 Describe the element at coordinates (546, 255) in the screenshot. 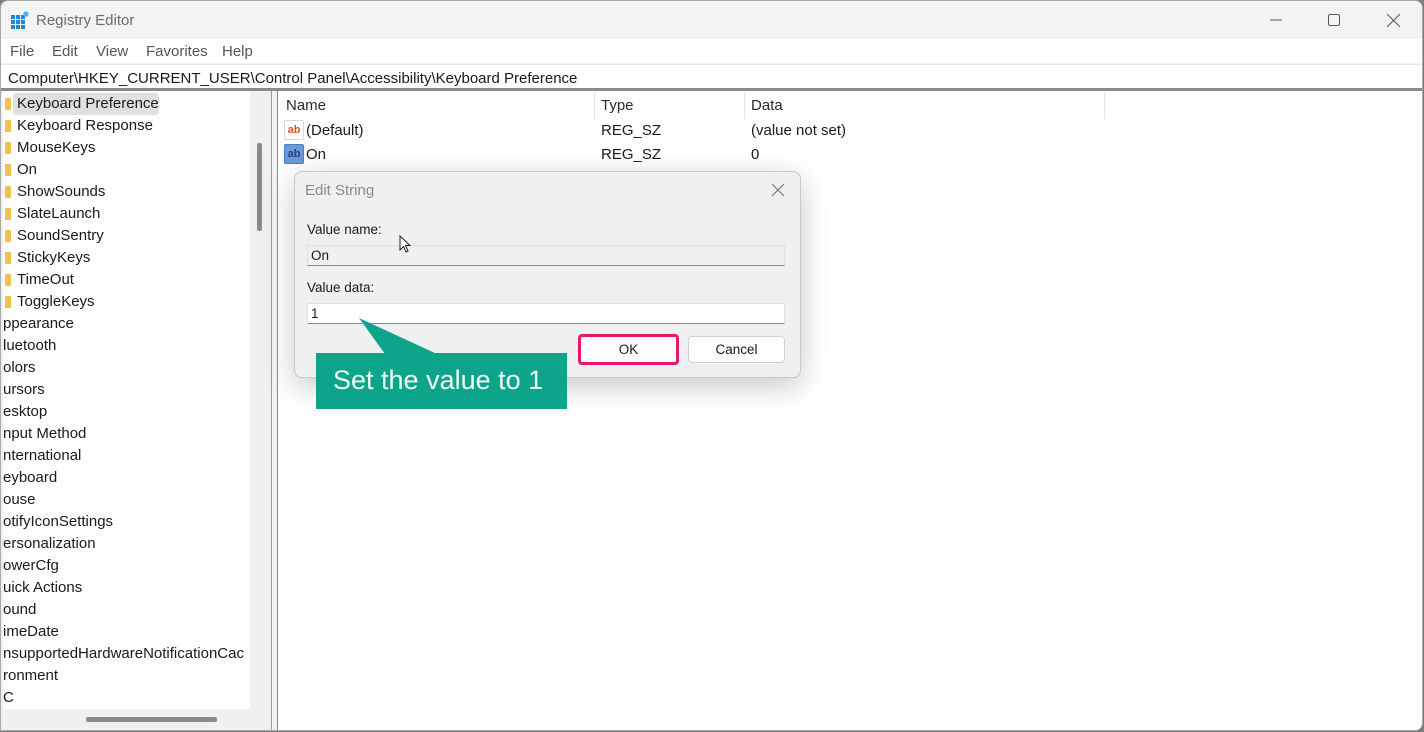

I see `value-name-field` at that location.